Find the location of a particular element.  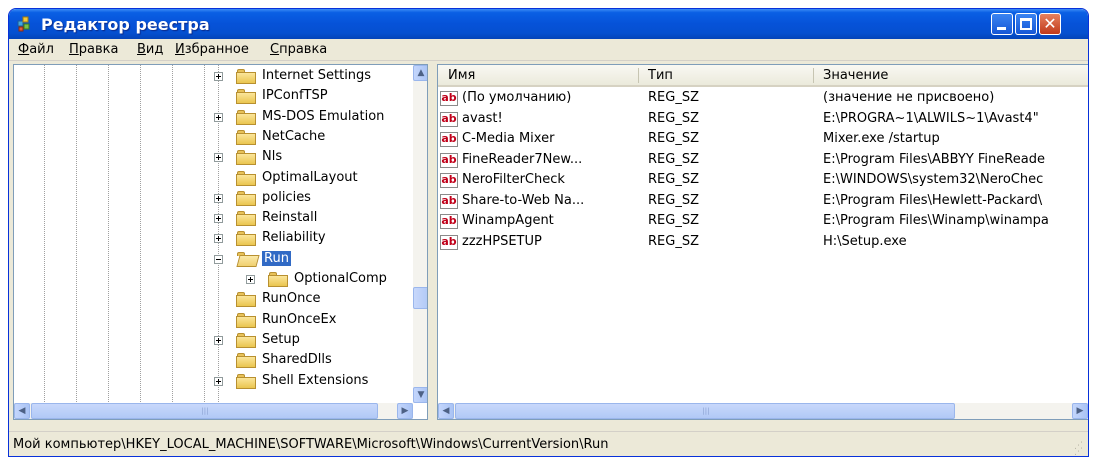

menu-view: Вид is located at coordinates (150, 49).